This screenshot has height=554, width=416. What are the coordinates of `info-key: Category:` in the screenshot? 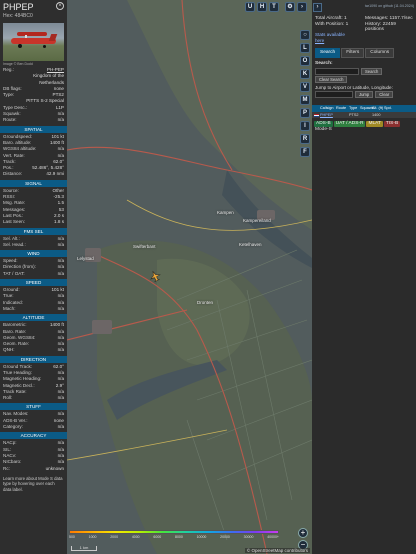 It's located at (13, 427).